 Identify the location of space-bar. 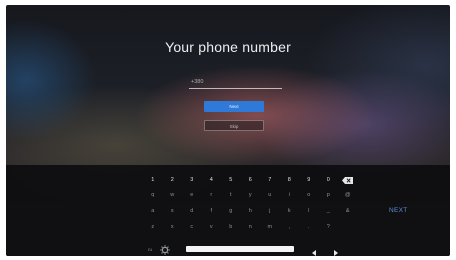
(240, 249).